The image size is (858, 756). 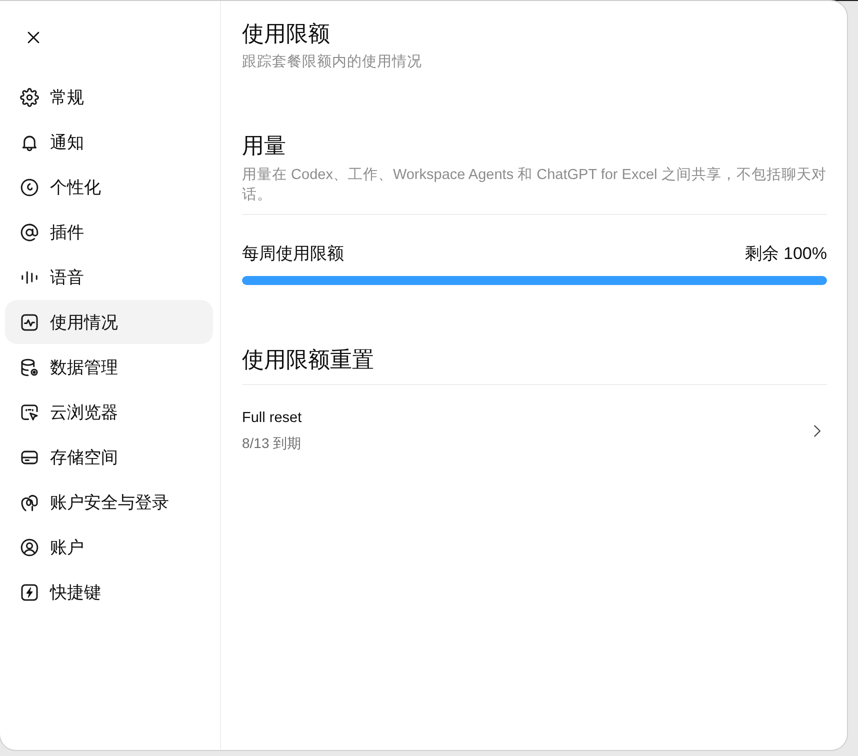 I want to click on close-icon, so click(x=33, y=37).